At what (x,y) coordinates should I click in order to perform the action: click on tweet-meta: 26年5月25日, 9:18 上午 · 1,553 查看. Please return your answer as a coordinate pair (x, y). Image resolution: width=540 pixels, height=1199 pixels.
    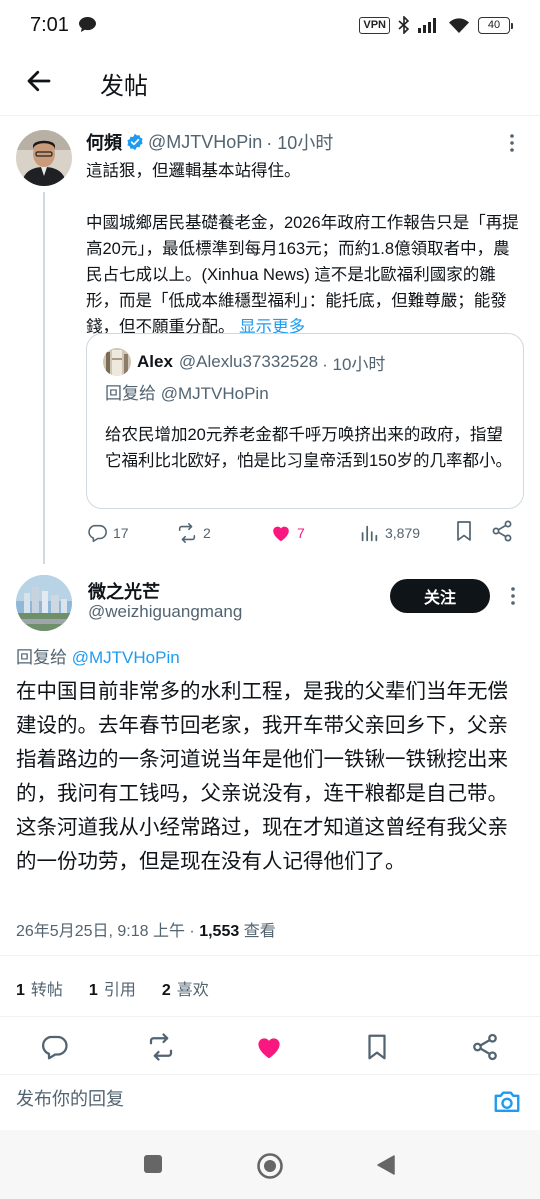
    Looking at the image, I should click on (146, 929).